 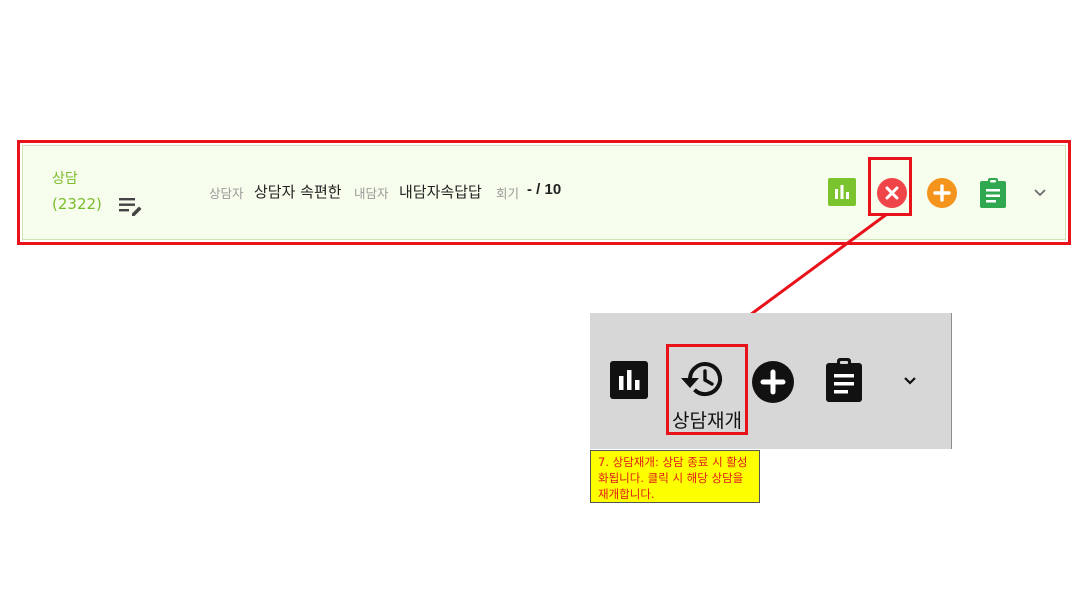 What do you see at coordinates (844, 380) in the screenshot?
I see `clipboard-icon` at bounding box center [844, 380].